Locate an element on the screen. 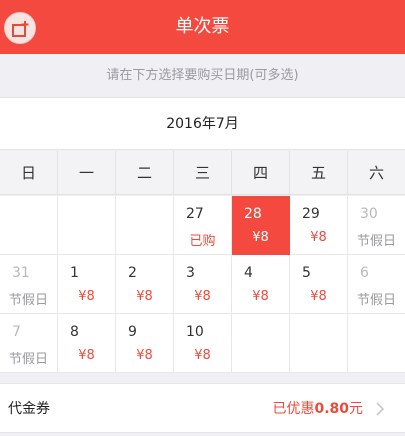 This screenshot has height=436, width=405. calendar-day-3: 3 ¥8 is located at coordinates (203, 284).